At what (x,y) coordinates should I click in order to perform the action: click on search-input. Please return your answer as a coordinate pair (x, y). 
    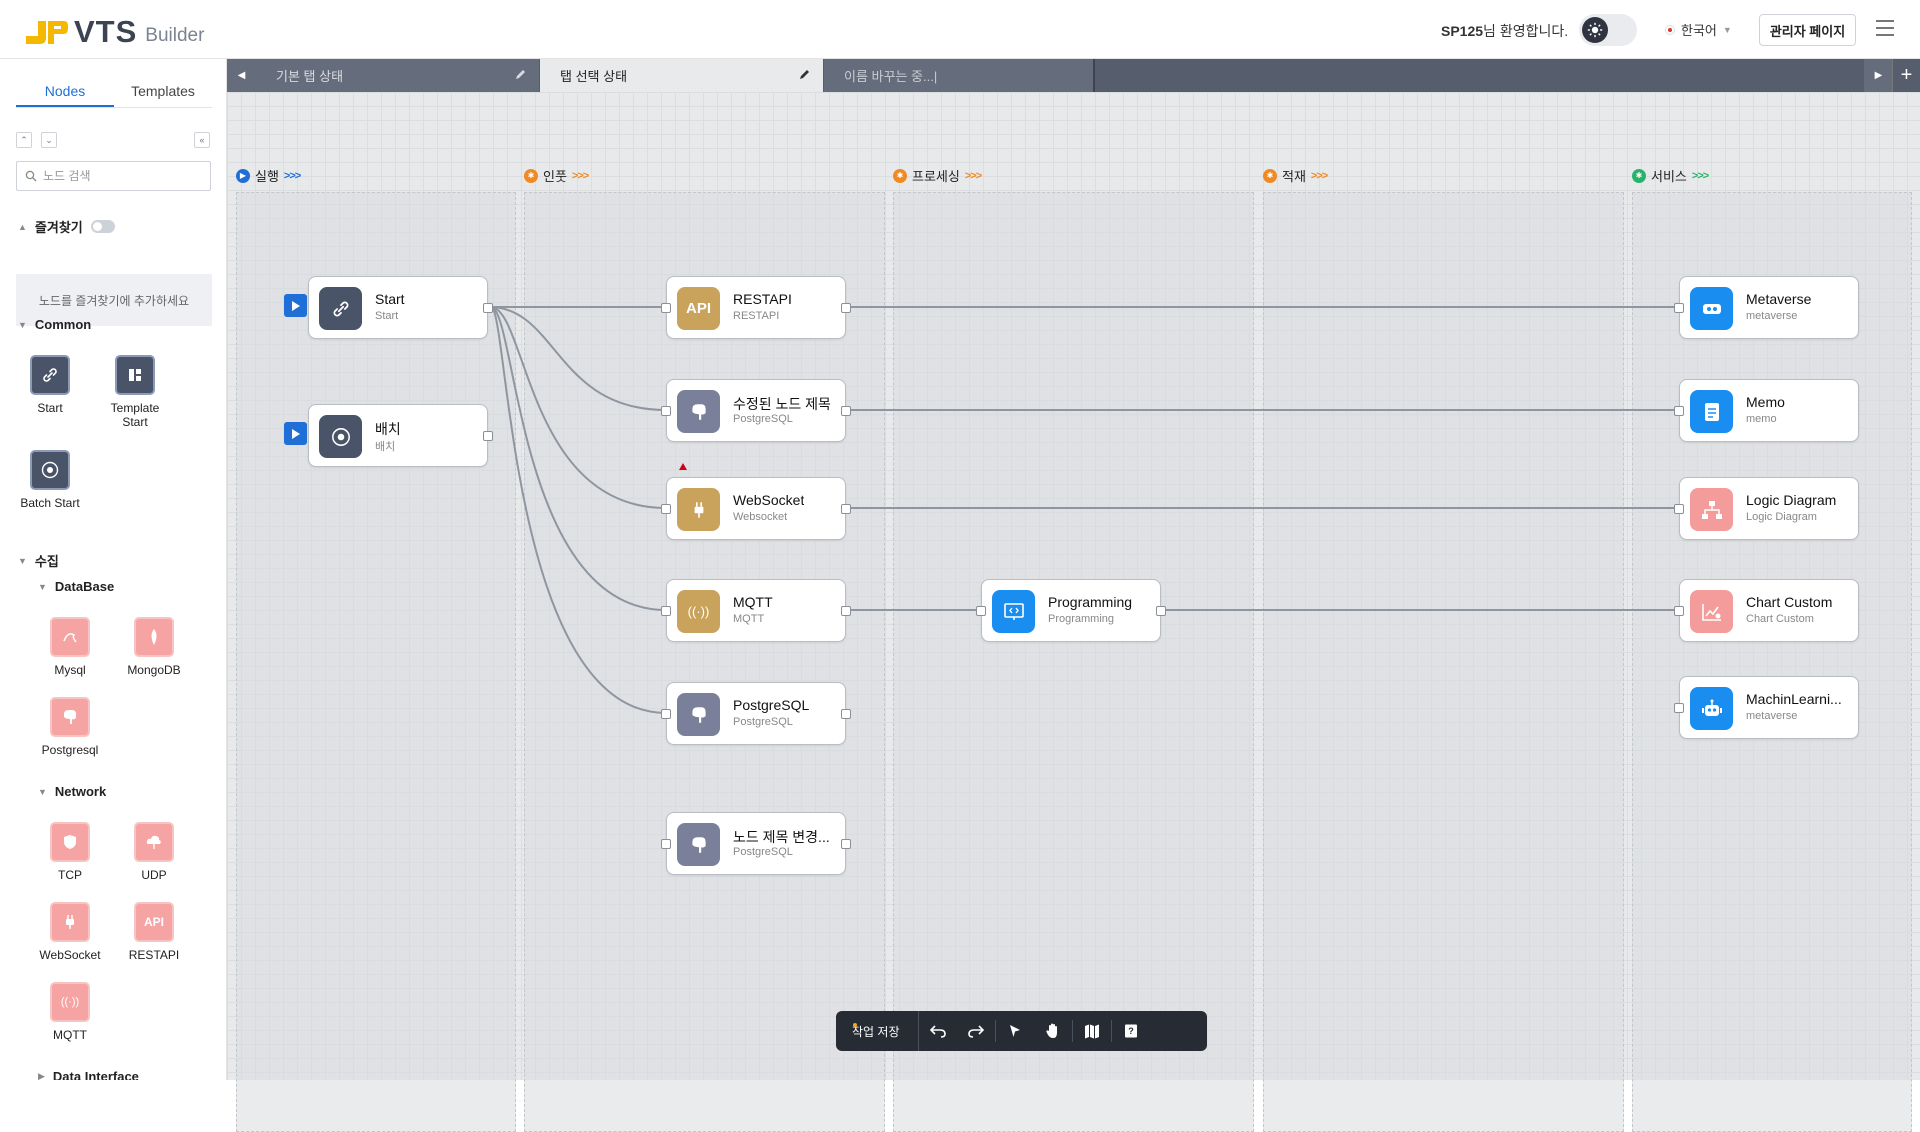
    Looking at the image, I should click on (118, 176).